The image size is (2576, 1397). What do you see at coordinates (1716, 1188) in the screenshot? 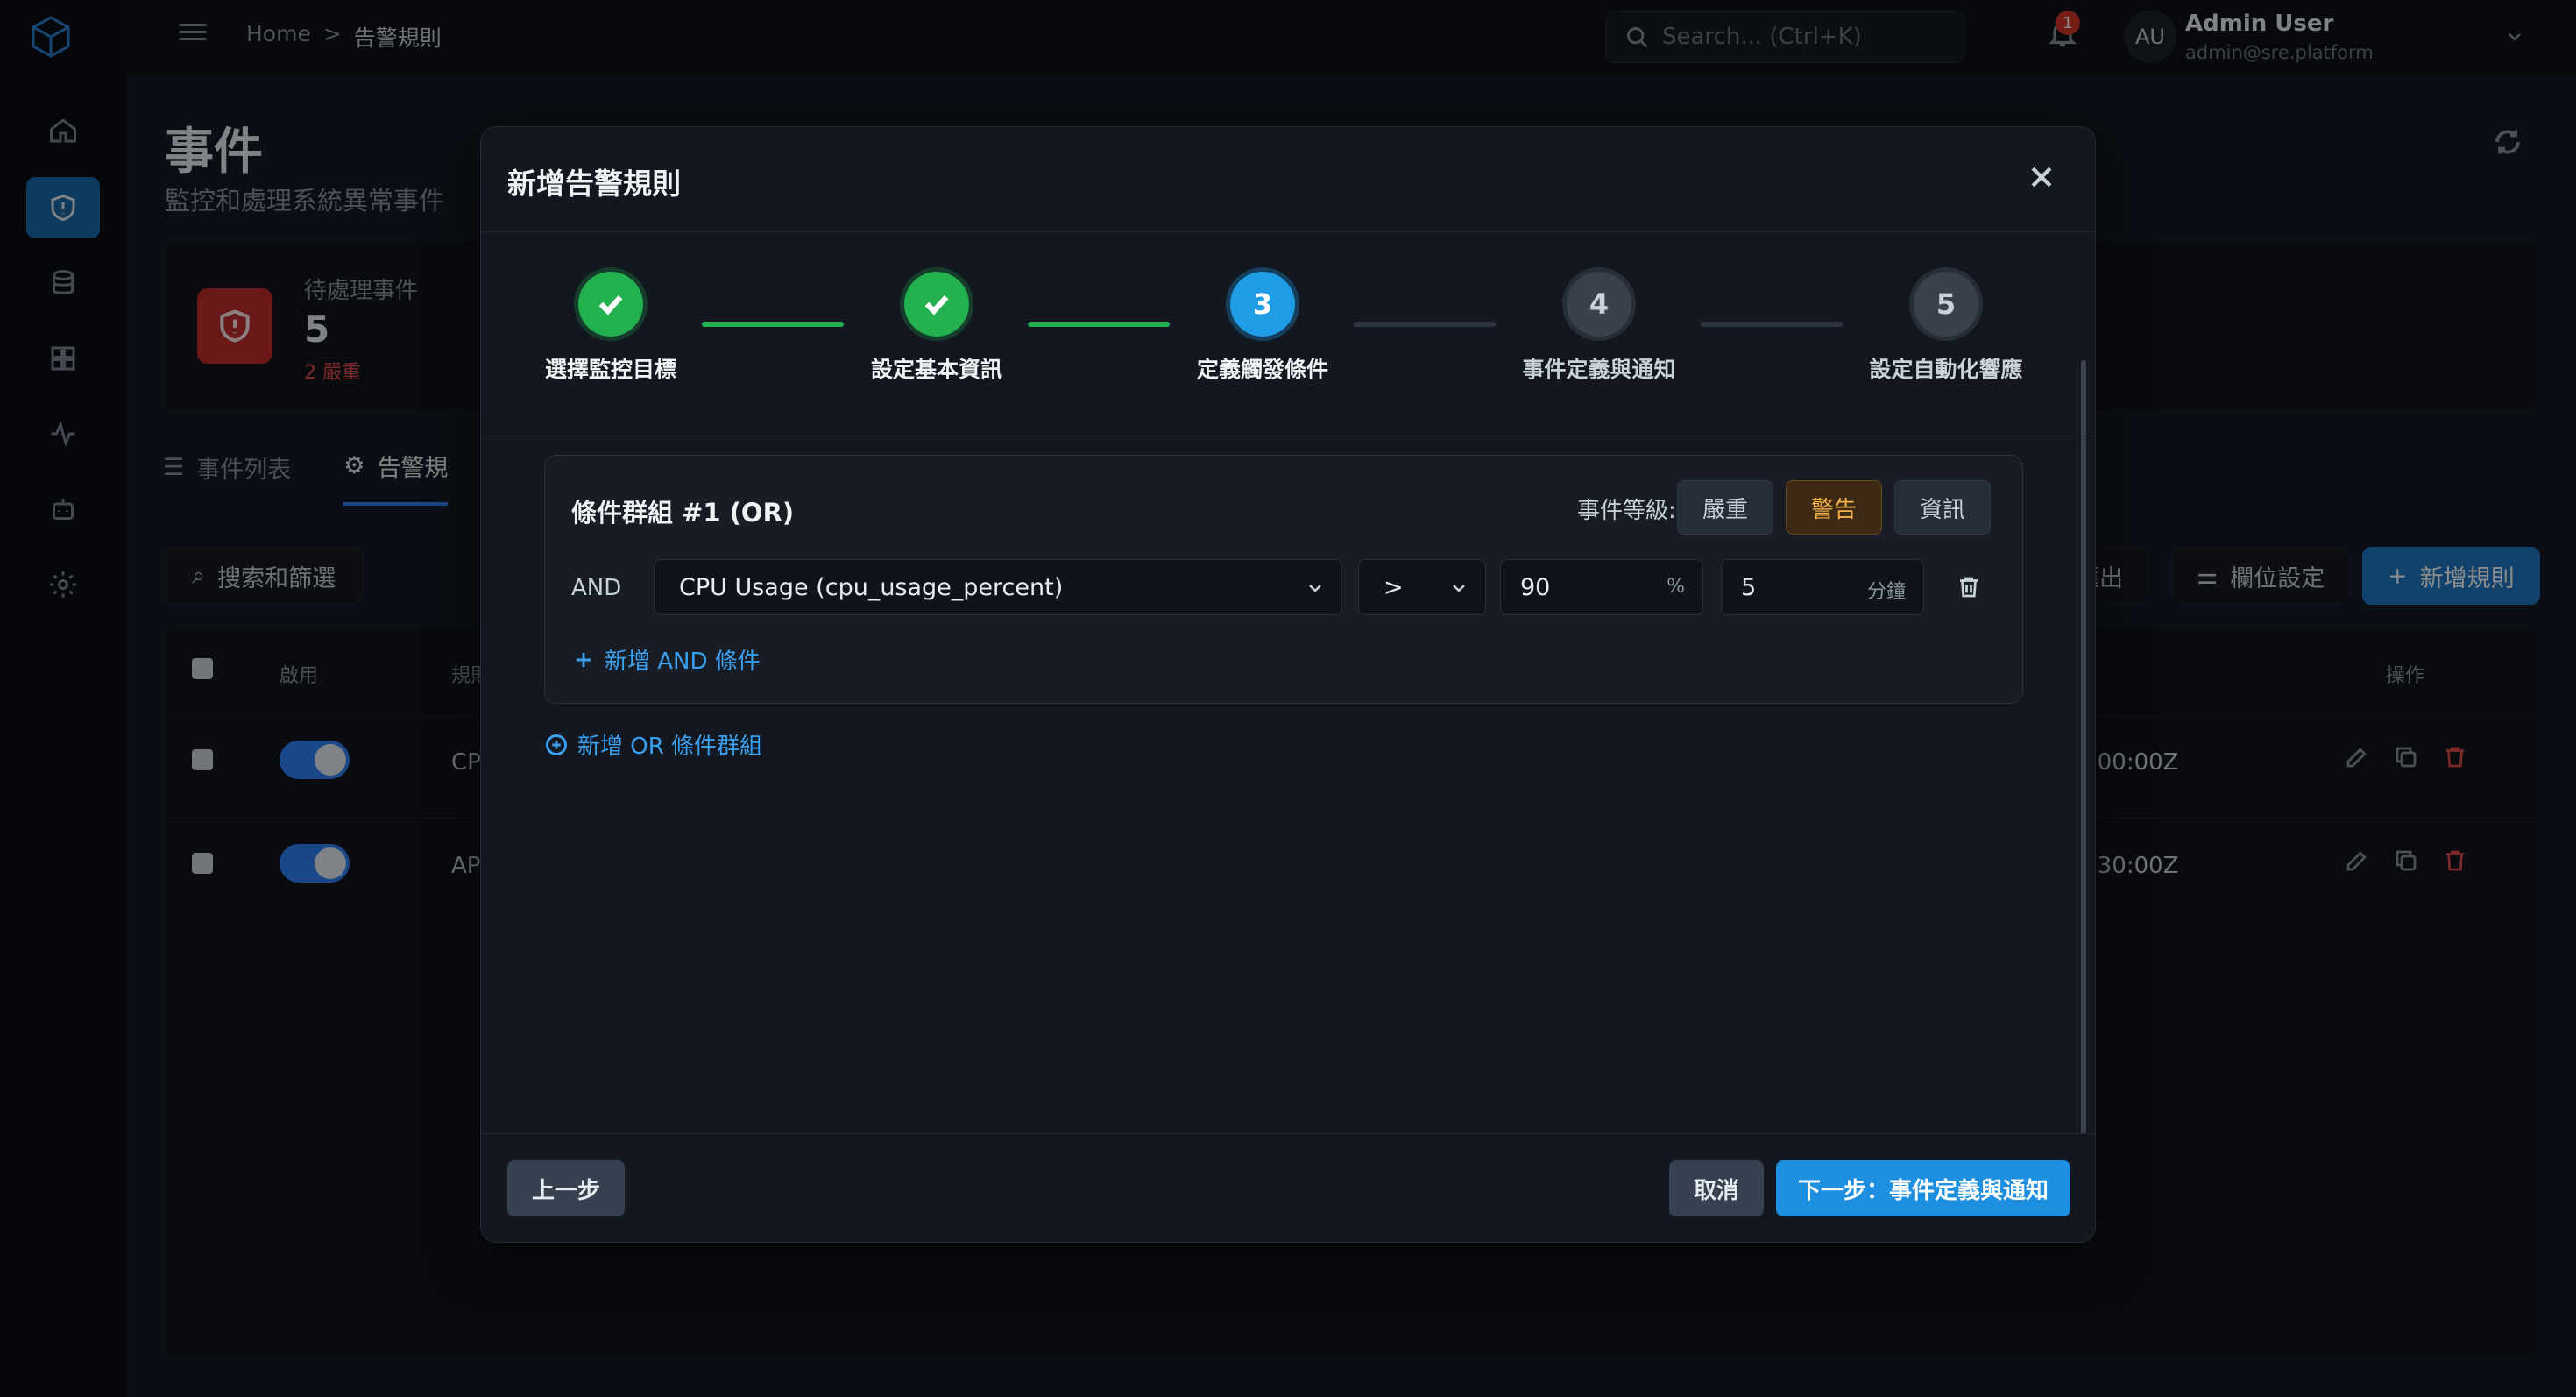
I see `cancel-button: 取消` at bounding box center [1716, 1188].